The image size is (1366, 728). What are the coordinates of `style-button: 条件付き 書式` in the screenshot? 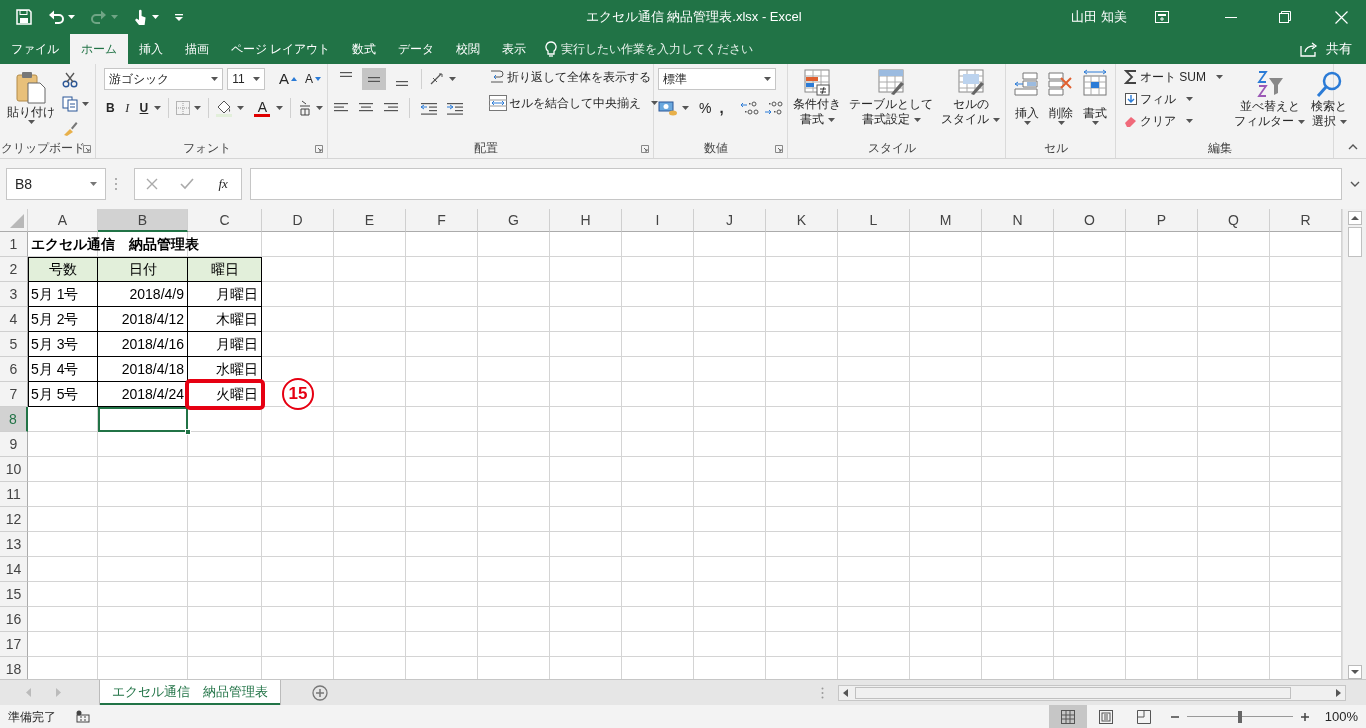 It's located at (817, 102).